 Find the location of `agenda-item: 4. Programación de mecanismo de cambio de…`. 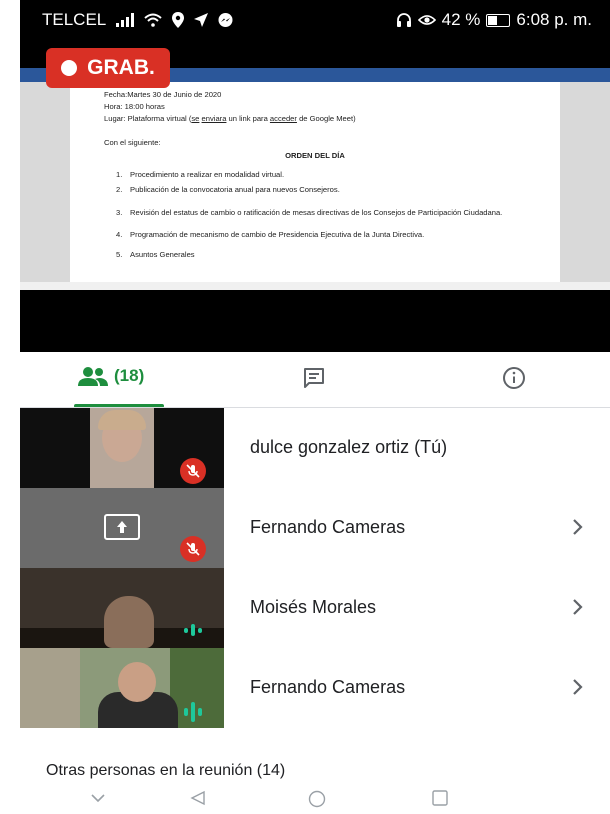

agenda-item: 4. Programación de mecanismo de cambio de… is located at coordinates (270, 234).